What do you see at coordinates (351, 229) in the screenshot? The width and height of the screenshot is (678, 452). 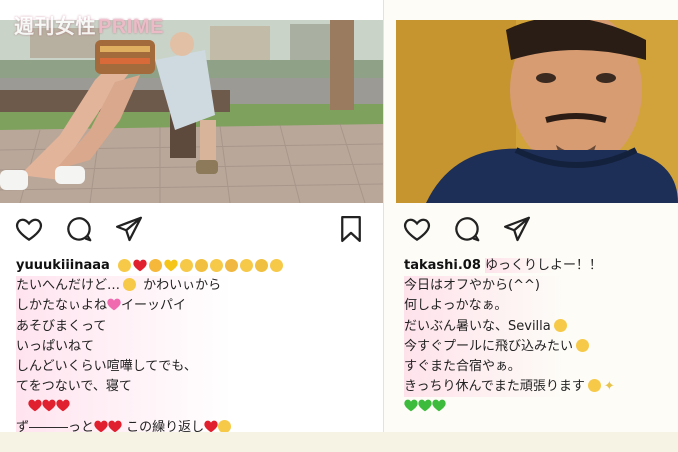 I see `bookmark-icon` at bounding box center [351, 229].